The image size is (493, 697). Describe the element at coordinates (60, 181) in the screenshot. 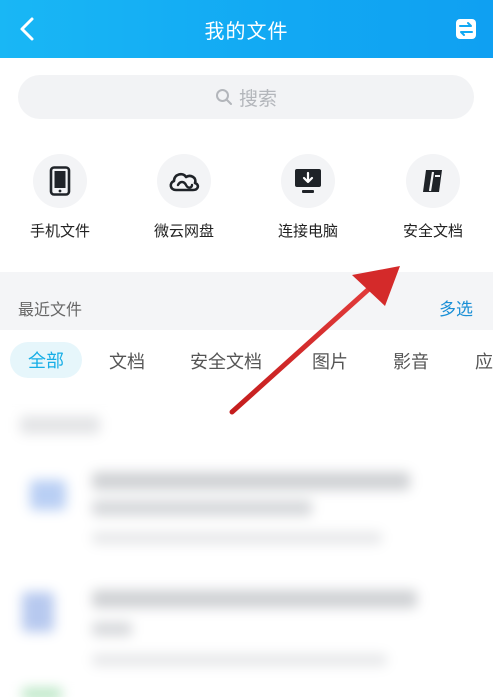

I see `phone-icon` at that location.